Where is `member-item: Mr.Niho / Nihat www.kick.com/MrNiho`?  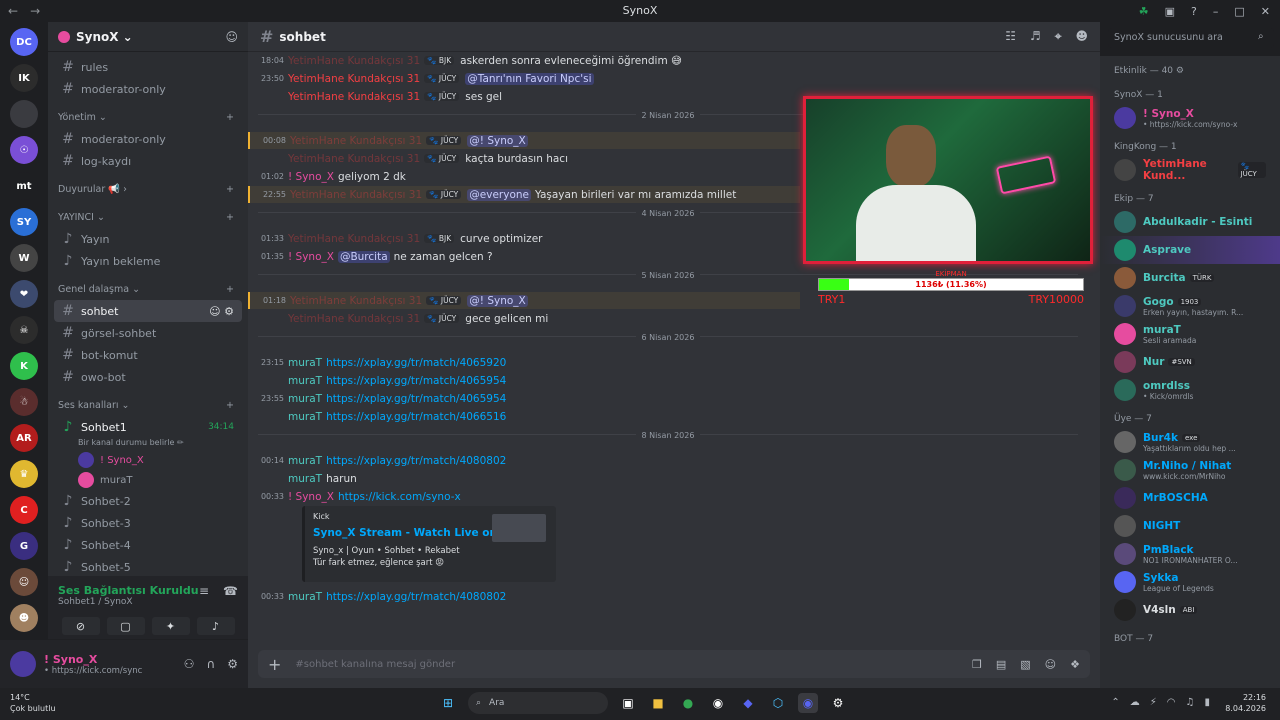
member-item: Mr.Niho / Nihat www.kick.com/MrNiho is located at coordinates (1190, 470).